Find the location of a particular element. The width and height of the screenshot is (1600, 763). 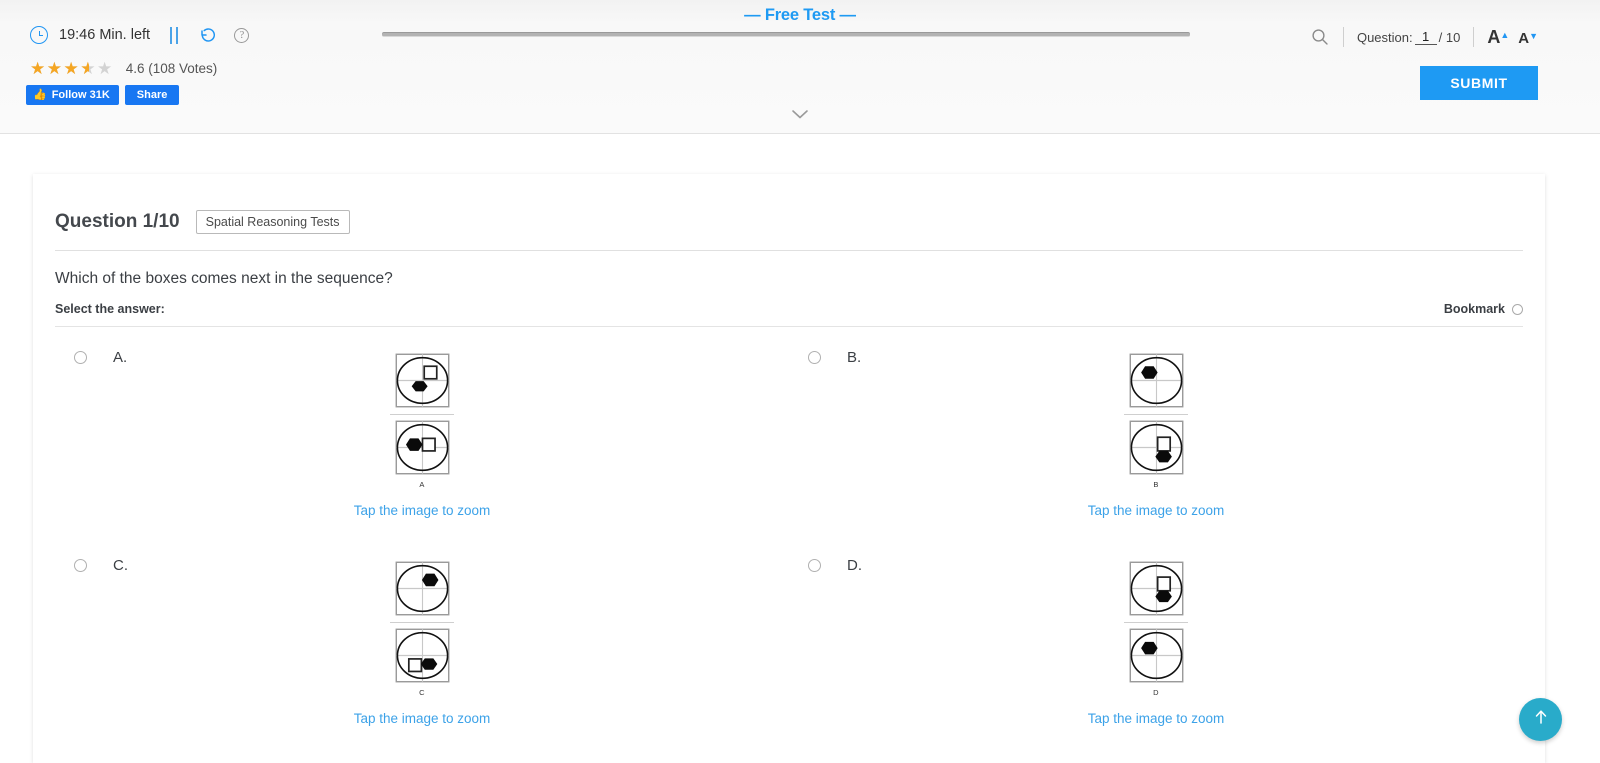

option-b-figure: B is located at coordinates (1156, 420).